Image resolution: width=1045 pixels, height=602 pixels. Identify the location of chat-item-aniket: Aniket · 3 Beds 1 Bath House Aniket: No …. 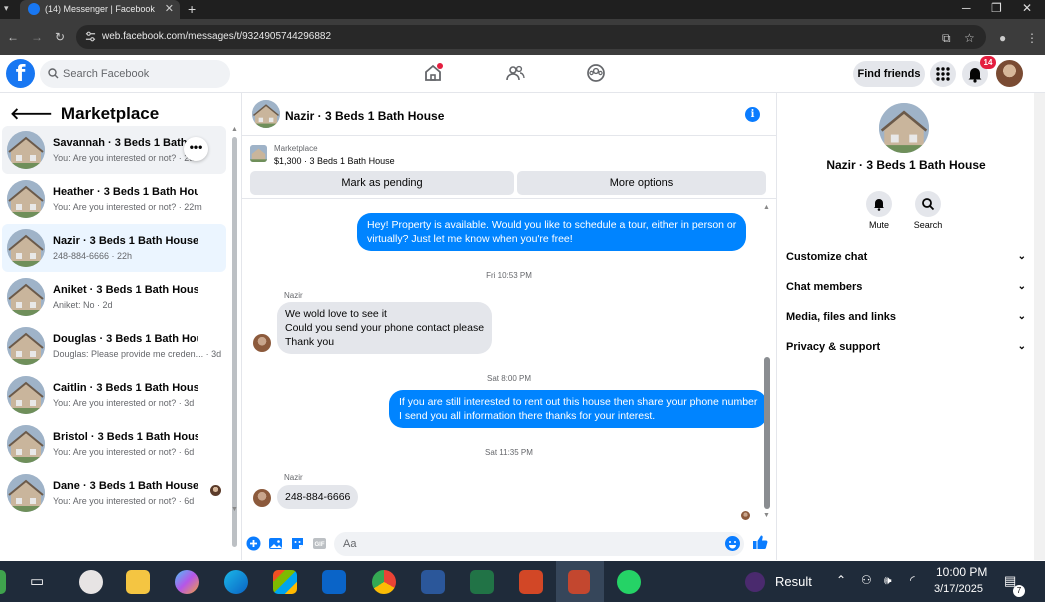
(114, 297).